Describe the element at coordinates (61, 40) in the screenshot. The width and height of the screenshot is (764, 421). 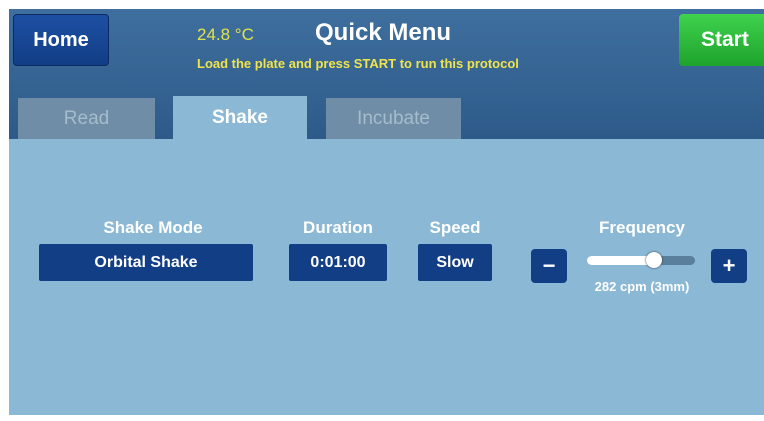
I see `home-button: Home` at that location.